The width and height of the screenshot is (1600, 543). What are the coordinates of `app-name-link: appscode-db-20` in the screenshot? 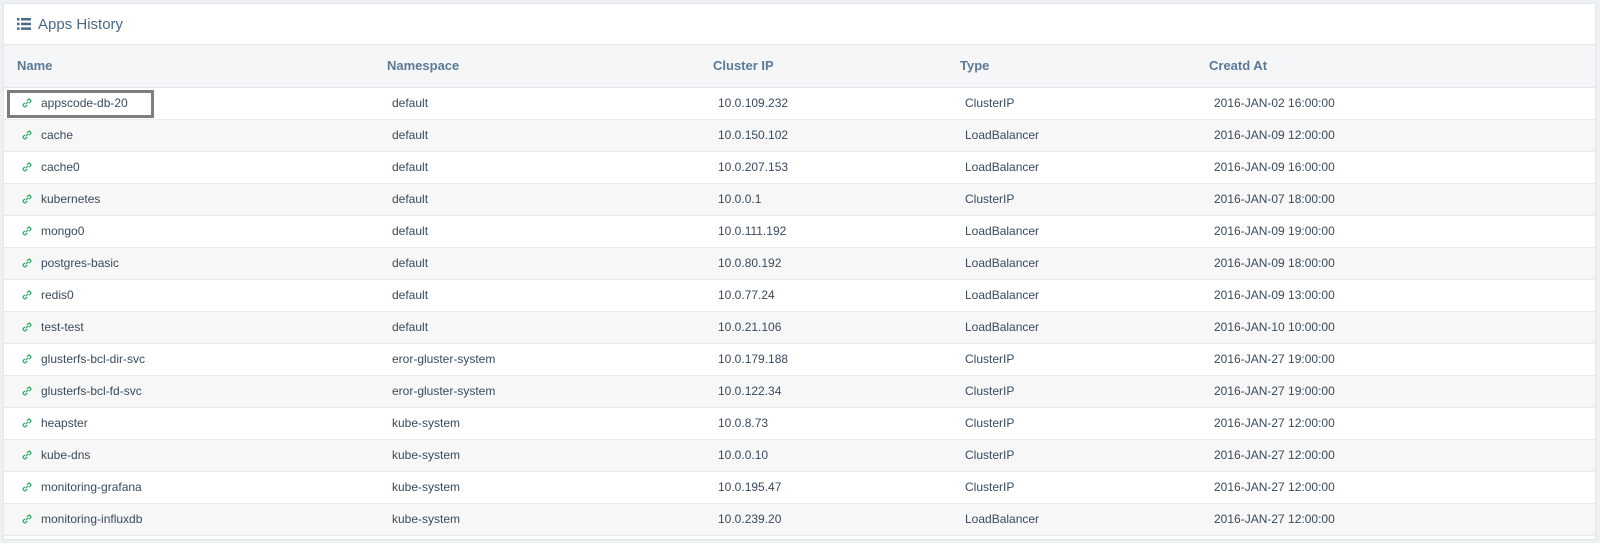 It's located at (84, 103).